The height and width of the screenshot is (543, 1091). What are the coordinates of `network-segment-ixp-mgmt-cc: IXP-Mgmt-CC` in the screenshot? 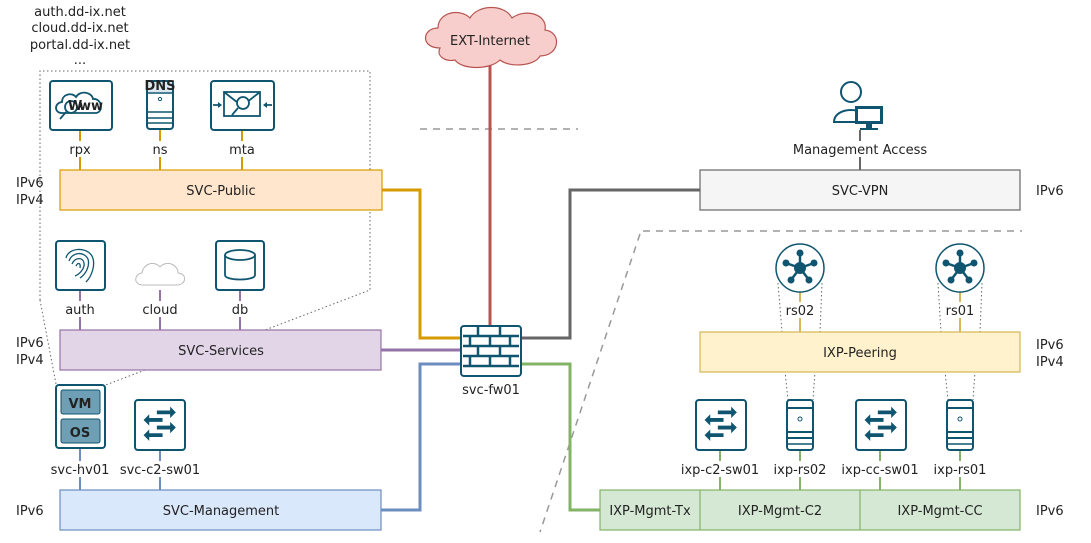 It's located at (939, 511).